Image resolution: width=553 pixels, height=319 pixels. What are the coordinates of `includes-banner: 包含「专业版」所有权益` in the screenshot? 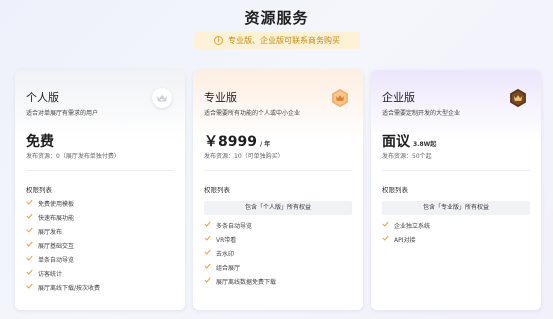 It's located at (456, 208).